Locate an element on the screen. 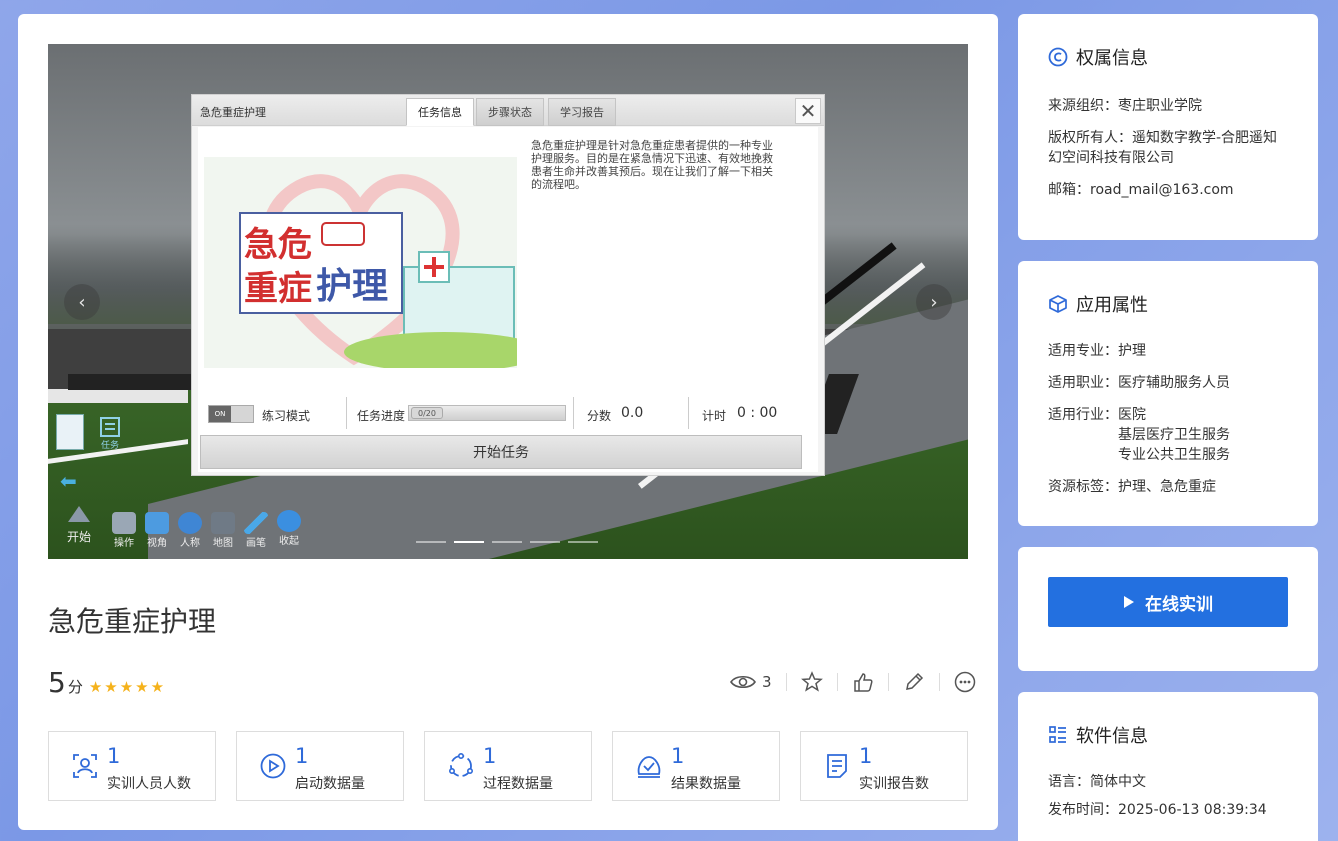 Image resolution: width=1338 pixels, height=841 pixels. industry: 适用行业：医院 is located at coordinates (1097, 415).